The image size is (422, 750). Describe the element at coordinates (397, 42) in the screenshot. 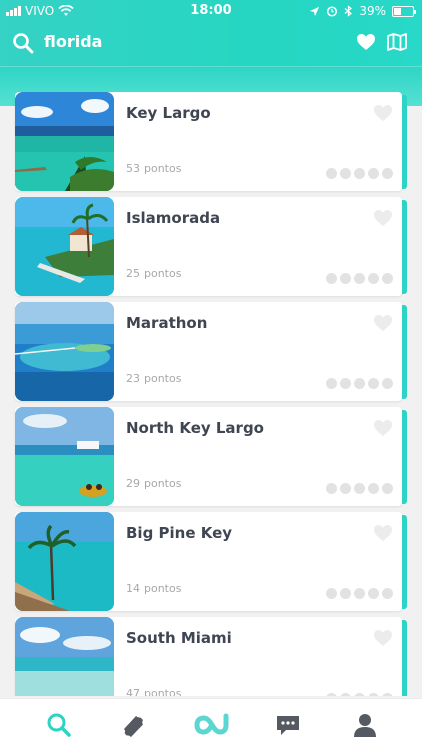

I see `map-icon` at that location.